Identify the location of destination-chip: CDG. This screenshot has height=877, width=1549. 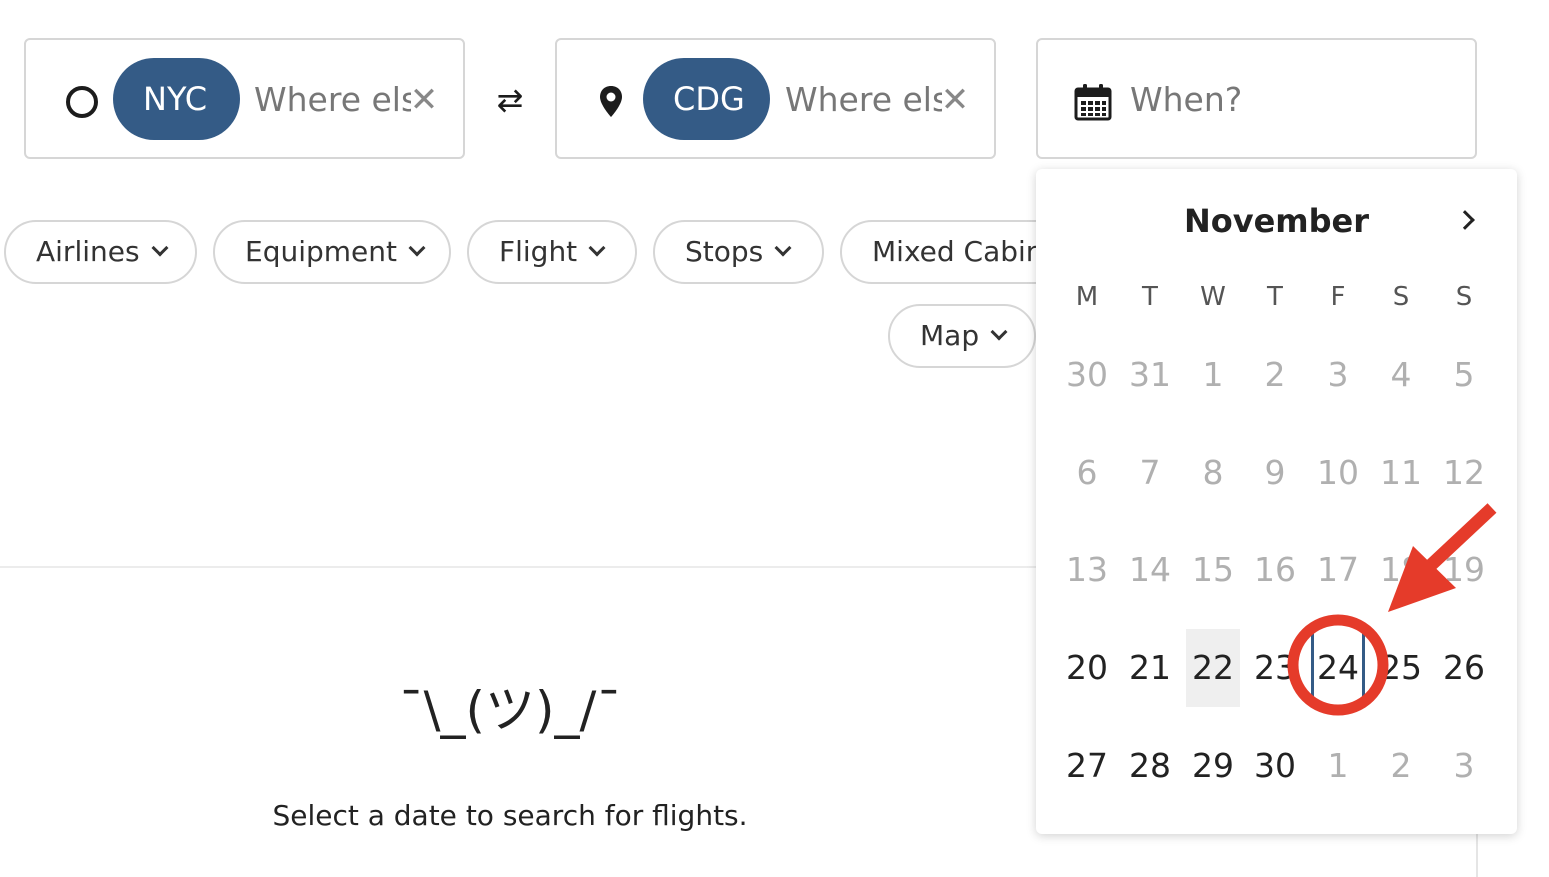
(706, 99).